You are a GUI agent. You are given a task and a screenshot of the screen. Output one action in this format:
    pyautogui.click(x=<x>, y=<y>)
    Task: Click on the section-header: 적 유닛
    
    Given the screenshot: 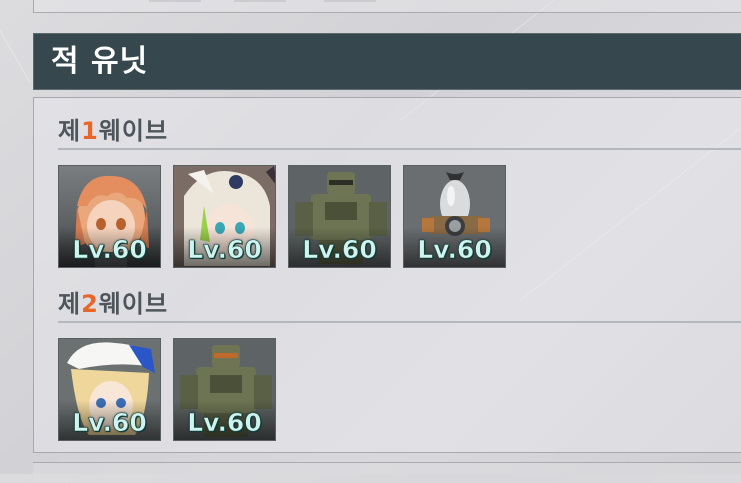 What is the action you would take?
    pyautogui.click(x=387, y=61)
    